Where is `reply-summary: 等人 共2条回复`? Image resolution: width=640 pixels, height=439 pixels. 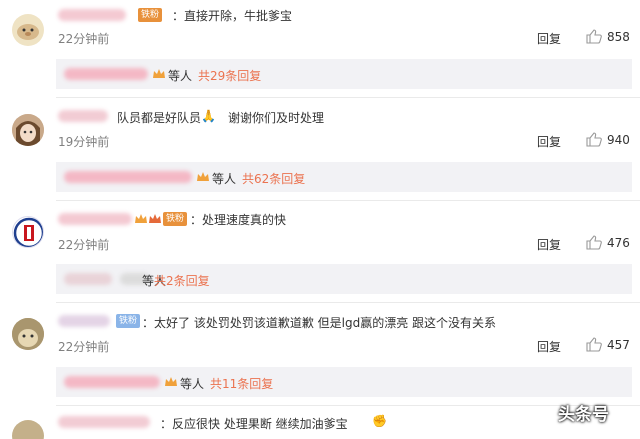 reply-summary: 等人 共2条回复 is located at coordinates (344, 279).